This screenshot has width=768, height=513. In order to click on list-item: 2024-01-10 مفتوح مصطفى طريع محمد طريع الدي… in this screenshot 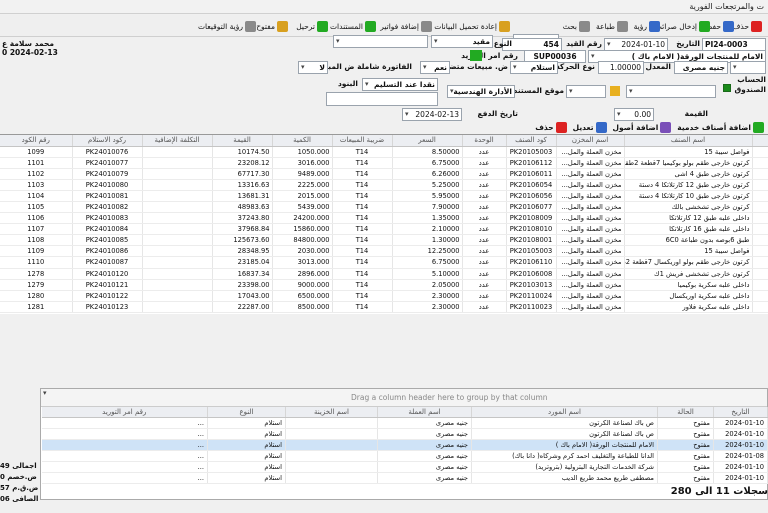, I will do `click(404, 478)`.